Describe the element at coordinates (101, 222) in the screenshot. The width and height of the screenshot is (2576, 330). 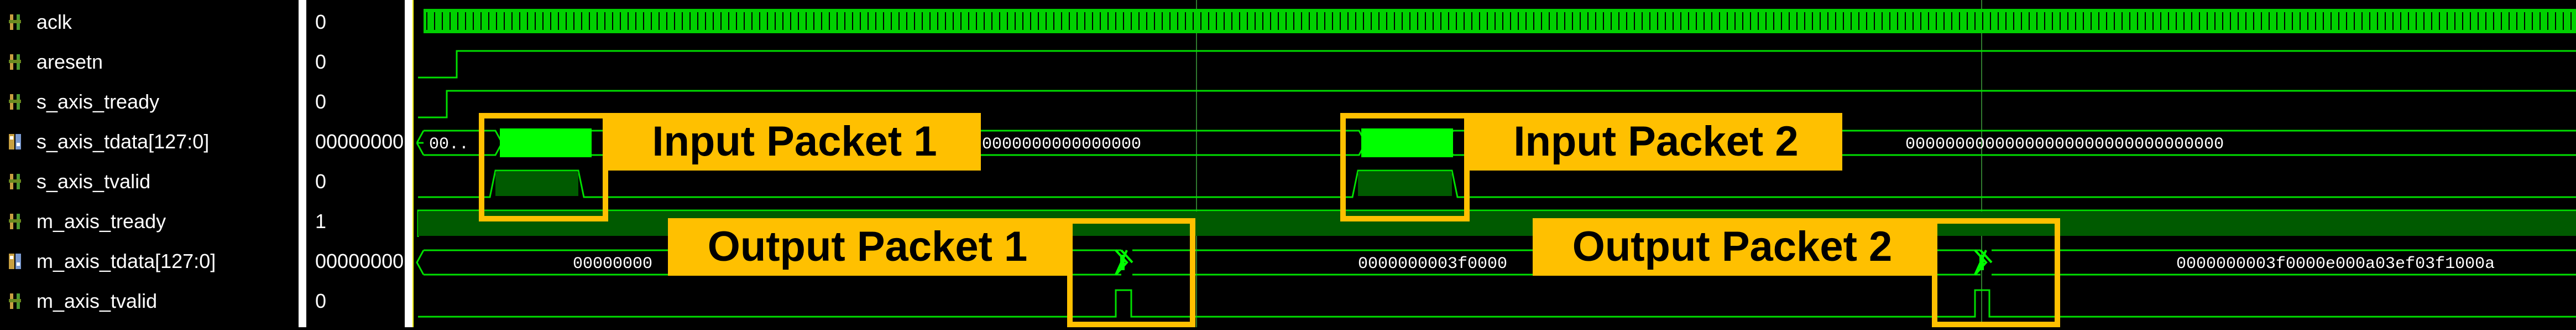
I see `signal-name: m_axis_tready` at that location.